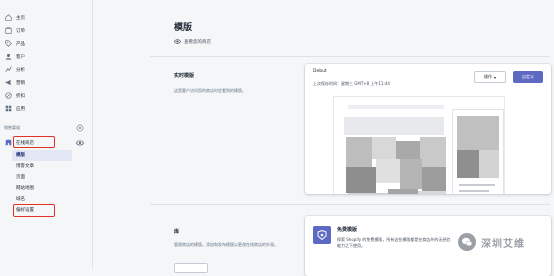 The image size is (554, 276). I want to click on theme-last-saved: 上次保存时间：星期三 GMT+8 上午11:44, so click(351, 83).